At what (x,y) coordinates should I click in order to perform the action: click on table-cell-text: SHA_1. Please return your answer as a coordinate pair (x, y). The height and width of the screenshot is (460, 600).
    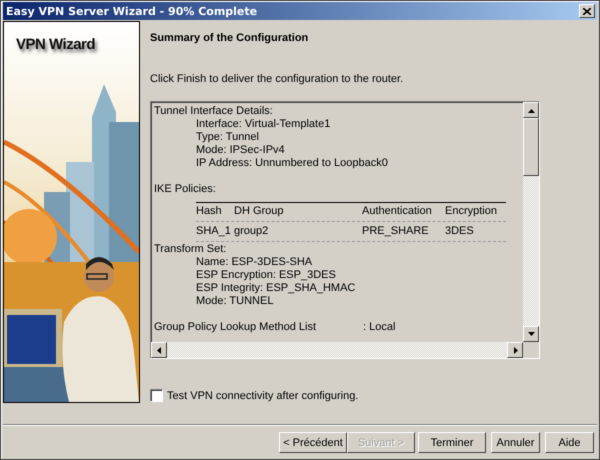
    Looking at the image, I should click on (214, 231).